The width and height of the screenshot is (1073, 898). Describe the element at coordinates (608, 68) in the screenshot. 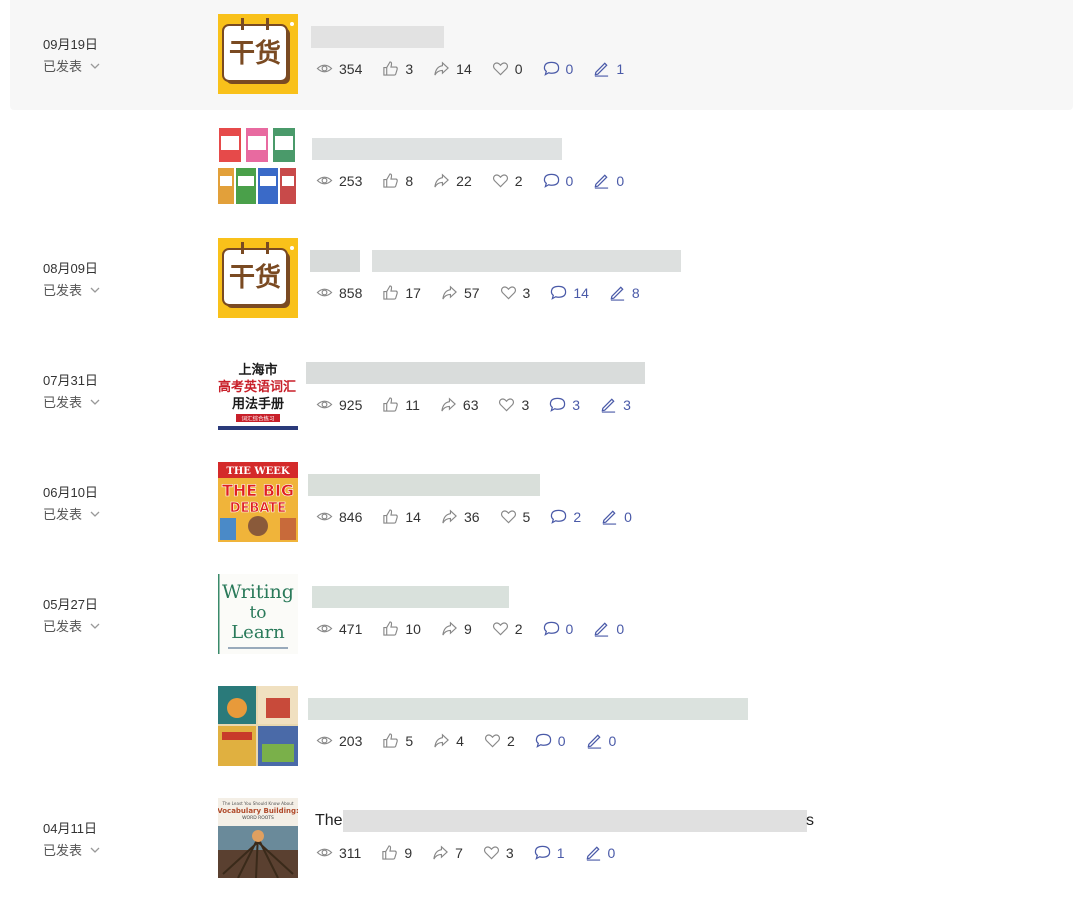

I see `edits-stat: 1` at that location.